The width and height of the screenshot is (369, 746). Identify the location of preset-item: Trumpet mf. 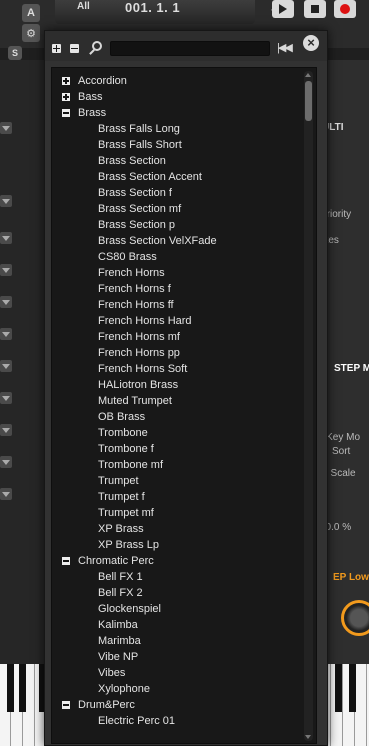
(176, 513).